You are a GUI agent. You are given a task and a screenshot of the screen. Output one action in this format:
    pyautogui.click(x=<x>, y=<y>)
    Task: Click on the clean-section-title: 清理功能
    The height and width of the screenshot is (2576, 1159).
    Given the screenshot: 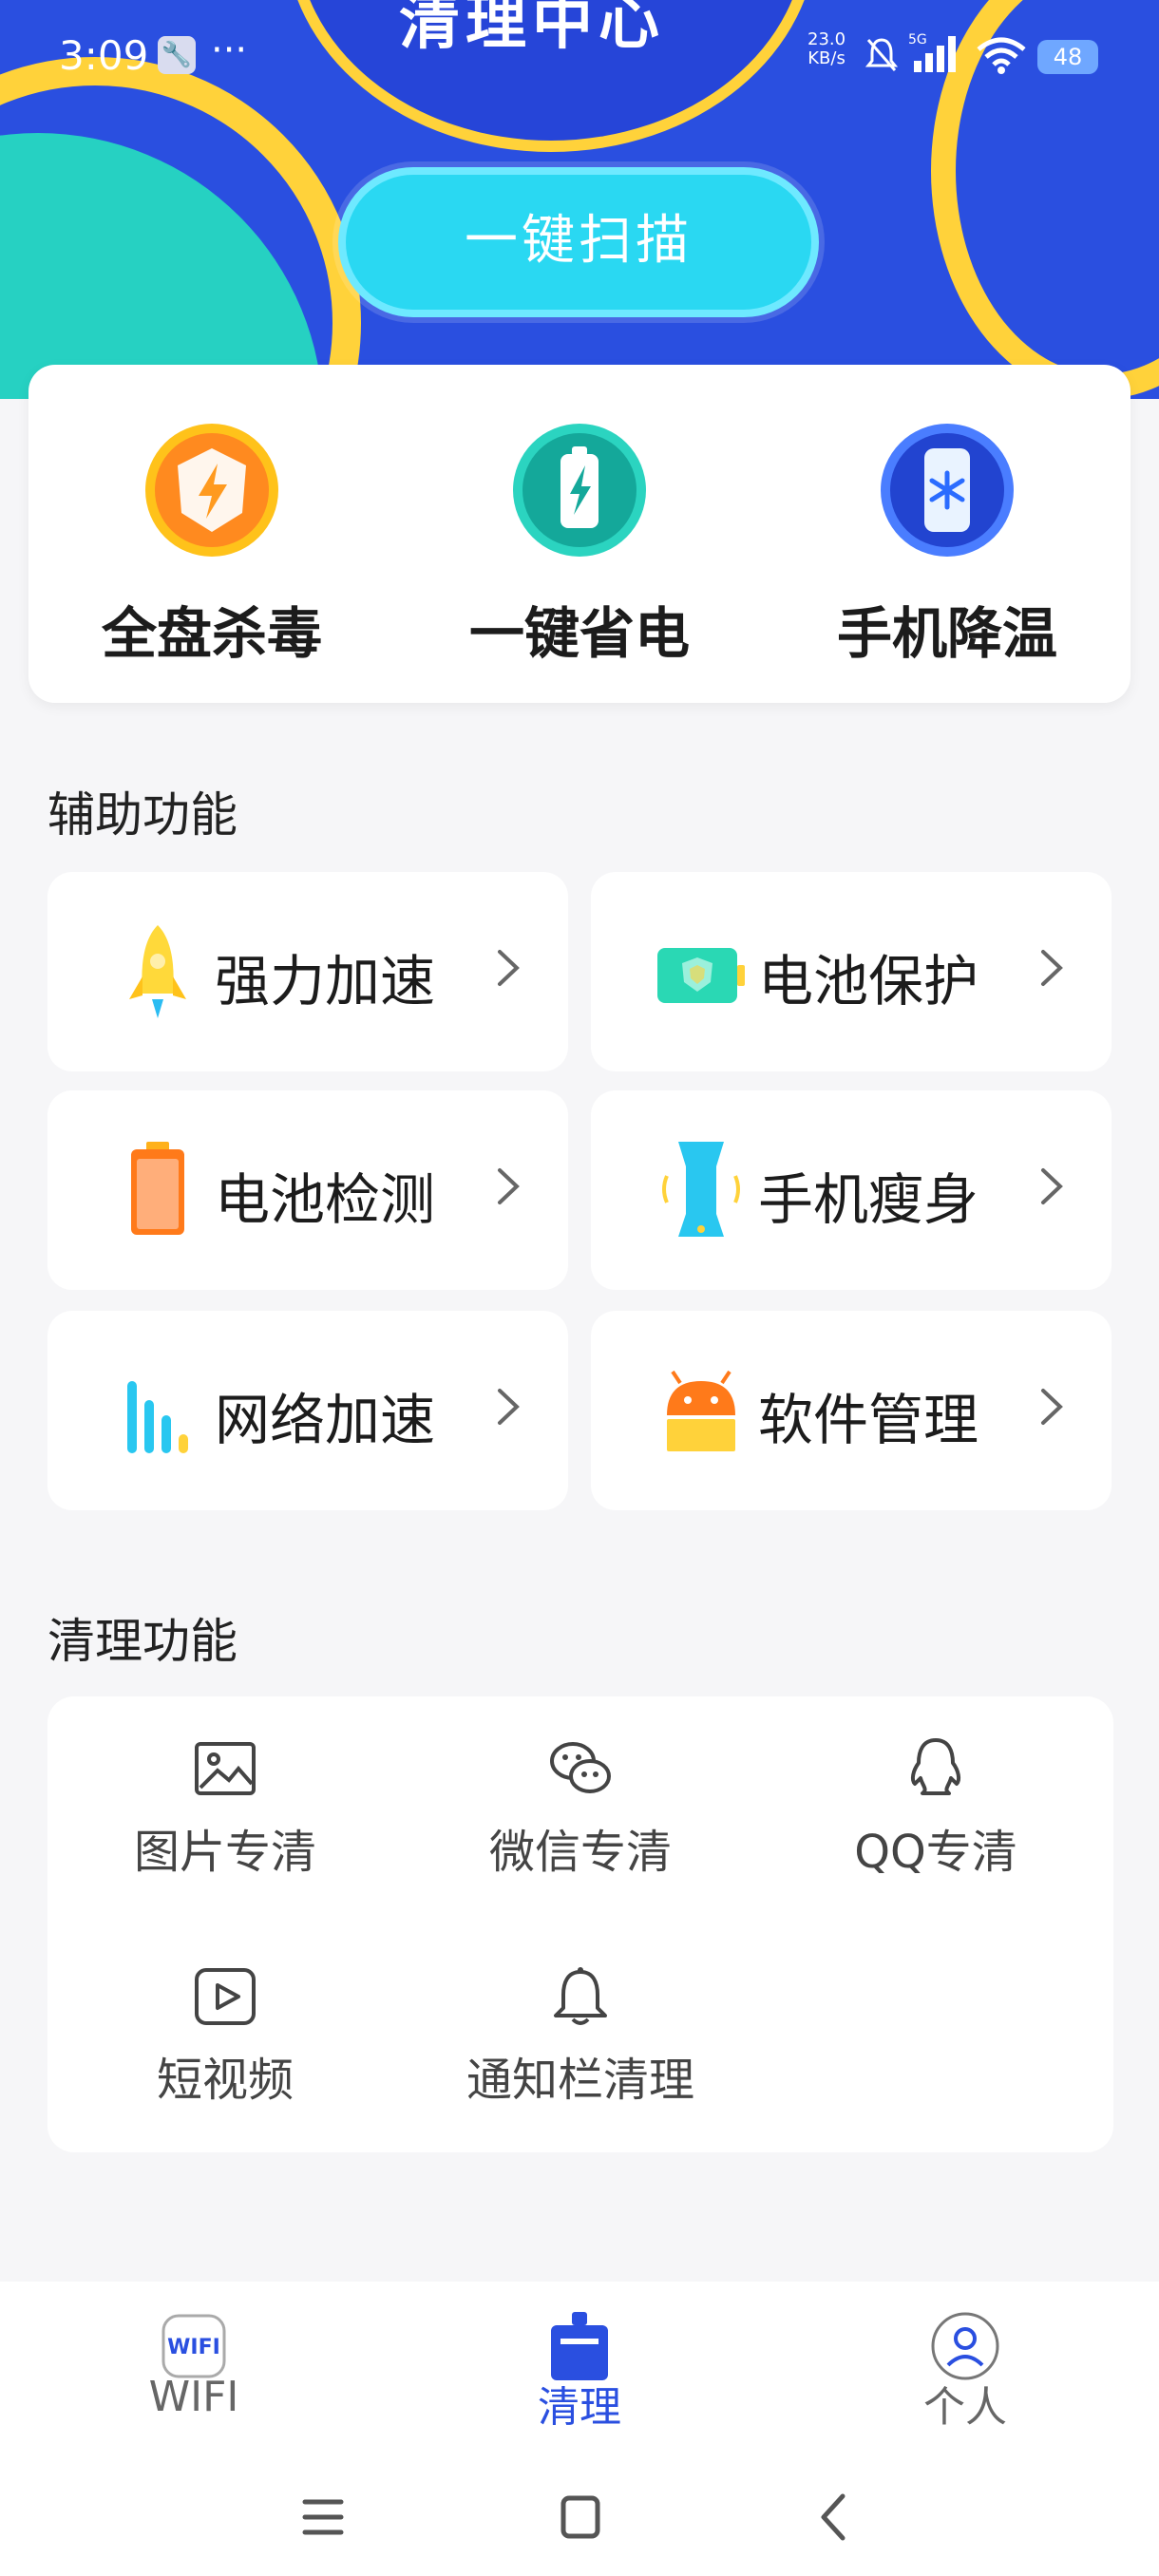 What is the action you would take?
    pyautogui.click(x=143, y=1641)
    